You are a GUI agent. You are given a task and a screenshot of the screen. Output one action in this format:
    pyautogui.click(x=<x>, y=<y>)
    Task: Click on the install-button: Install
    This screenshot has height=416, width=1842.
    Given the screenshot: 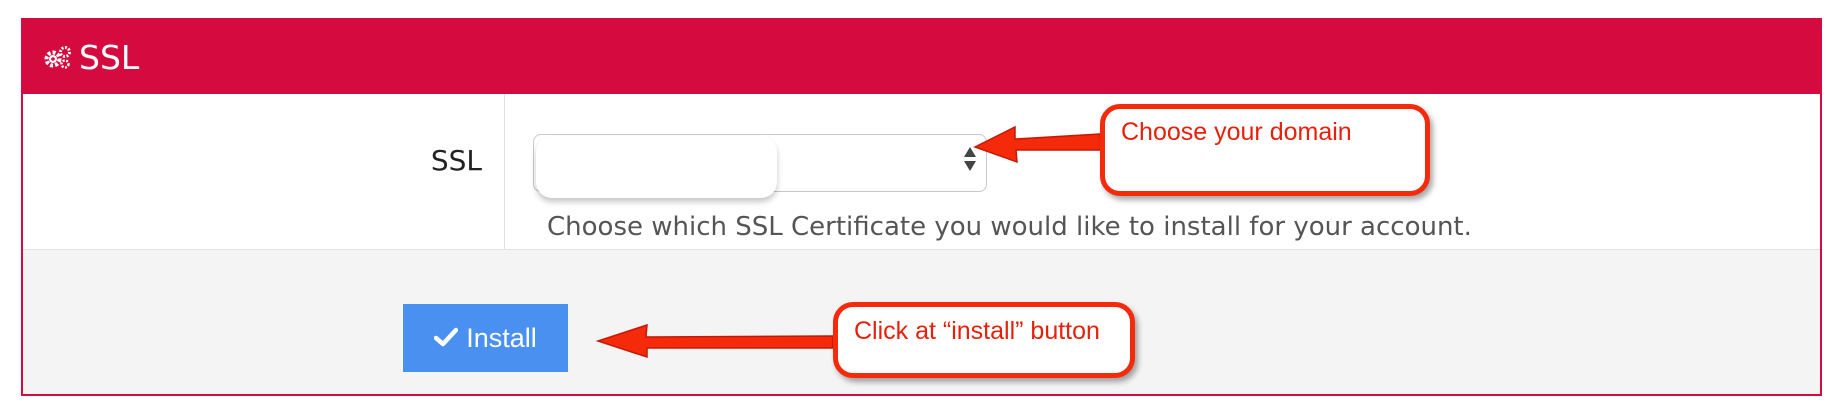 What is the action you would take?
    pyautogui.click(x=485, y=338)
    